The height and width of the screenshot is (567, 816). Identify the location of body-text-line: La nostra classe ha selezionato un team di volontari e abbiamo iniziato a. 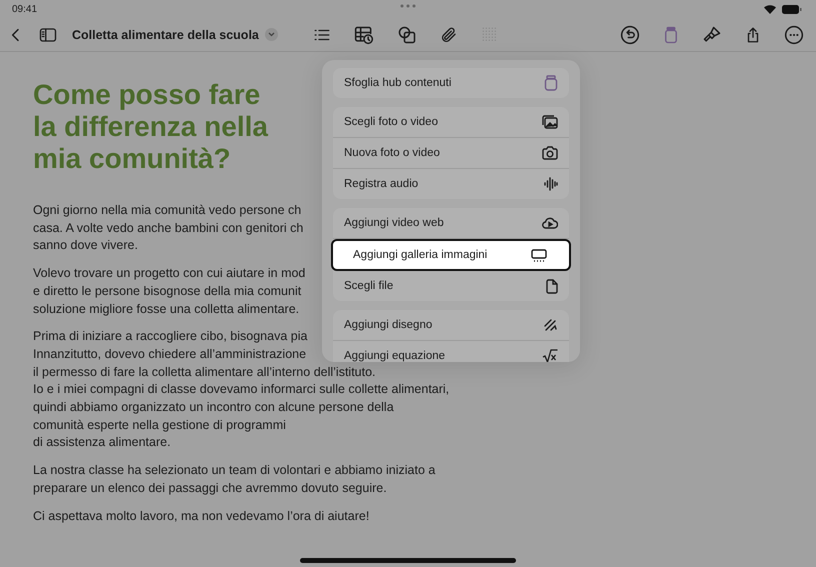
(234, 471).